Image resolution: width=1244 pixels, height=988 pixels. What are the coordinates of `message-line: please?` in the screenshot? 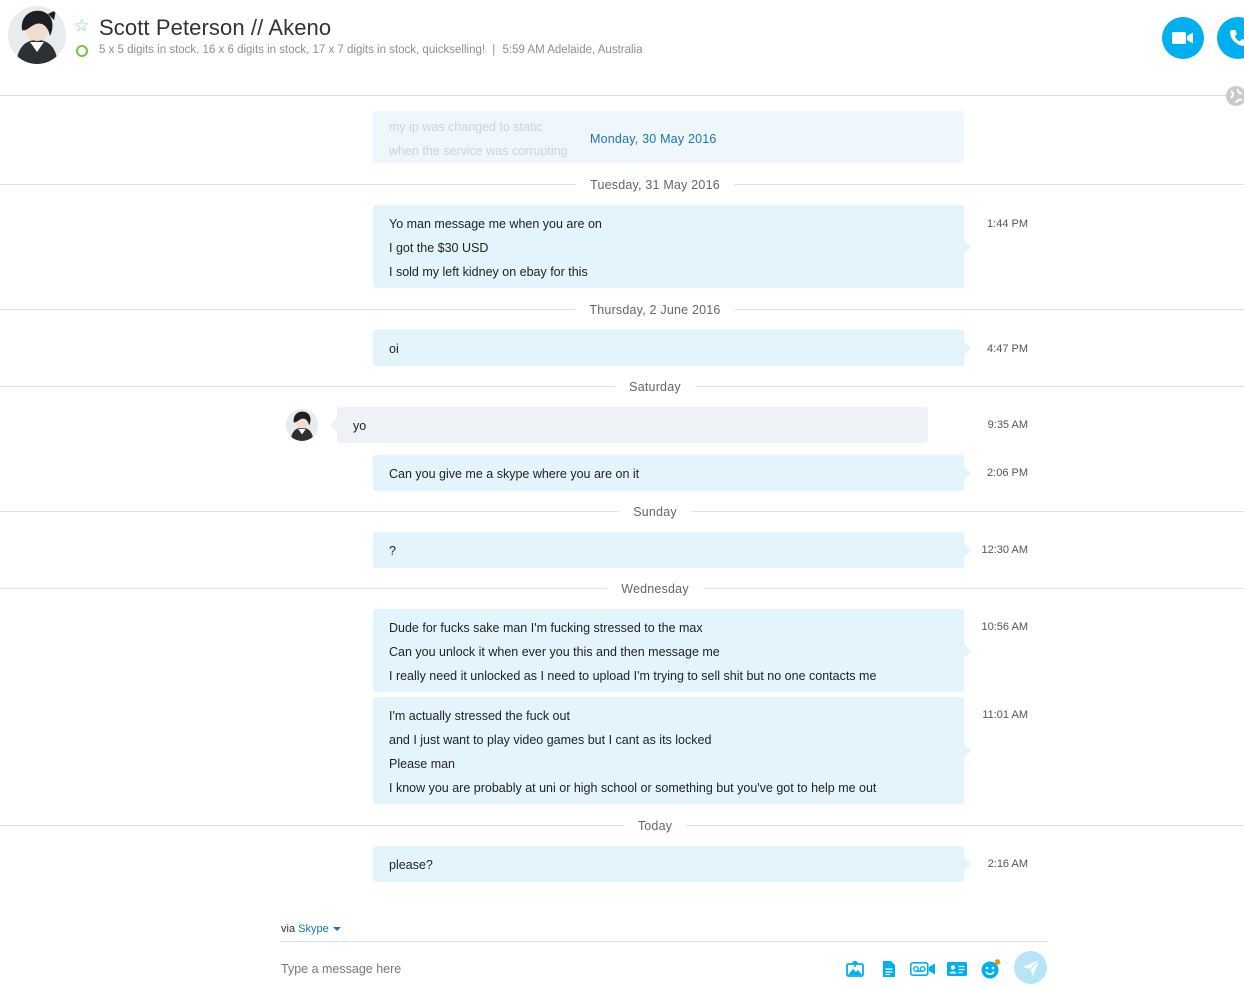 It's located at (411, 865).